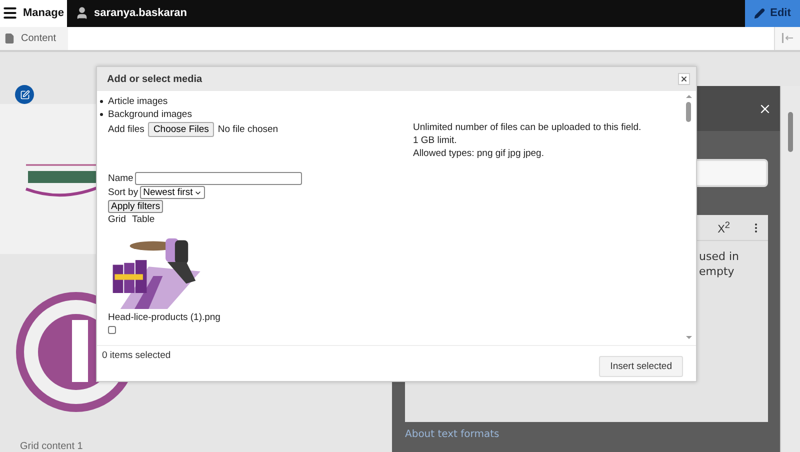 This screenshot has height=452, width=800. Describe the element at coordinates (154, 79) in the screenshot. I see `dialog-title: Add or select media` at that location.